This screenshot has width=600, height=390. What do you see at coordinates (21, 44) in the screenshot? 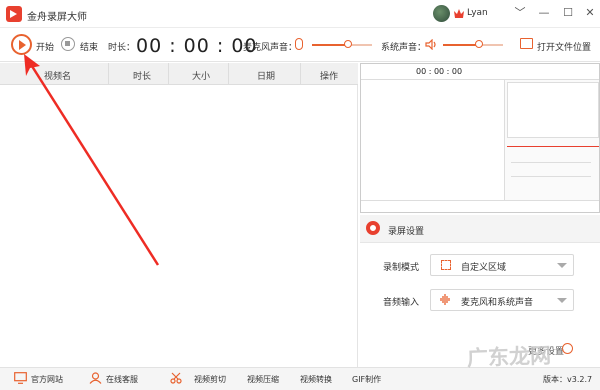
I see `start-record-button` at bounding box center [21, 44].